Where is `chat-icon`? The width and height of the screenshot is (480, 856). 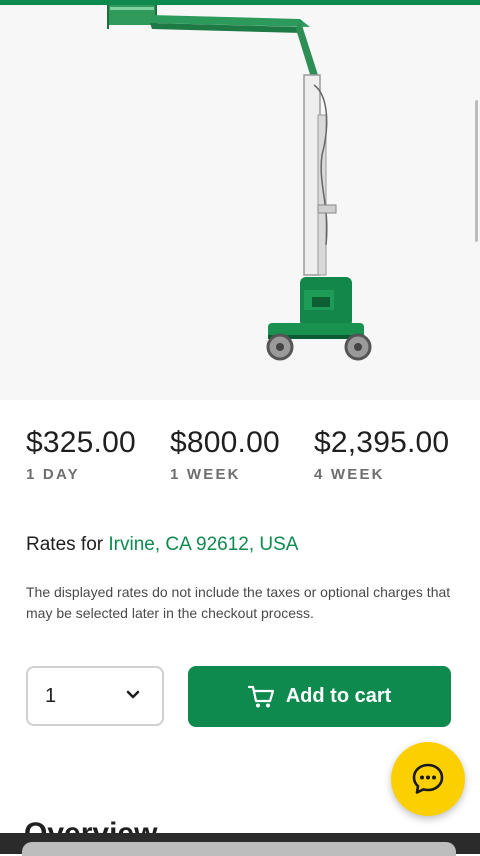
chat-icon is located at coordinates (428, 778).